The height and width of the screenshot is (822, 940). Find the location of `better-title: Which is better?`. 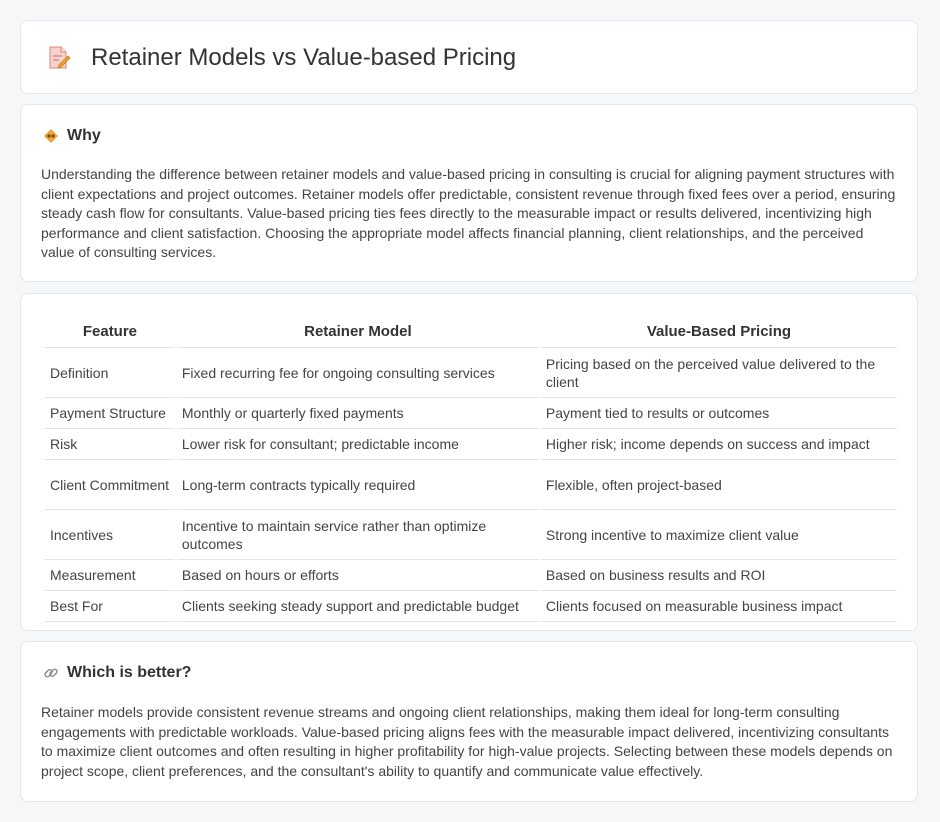

better-title: Which is better? is located at coordinates (129, 672).